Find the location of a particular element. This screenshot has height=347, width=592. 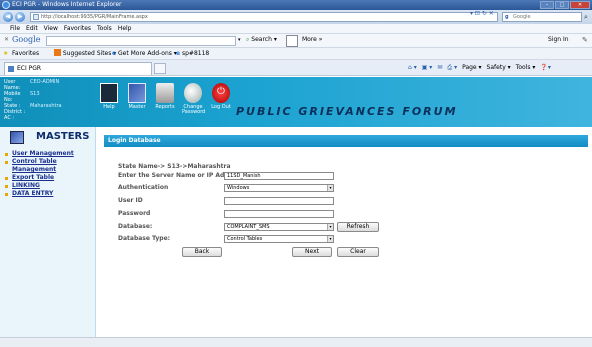

key-icon is located at coordinates (193, 93).